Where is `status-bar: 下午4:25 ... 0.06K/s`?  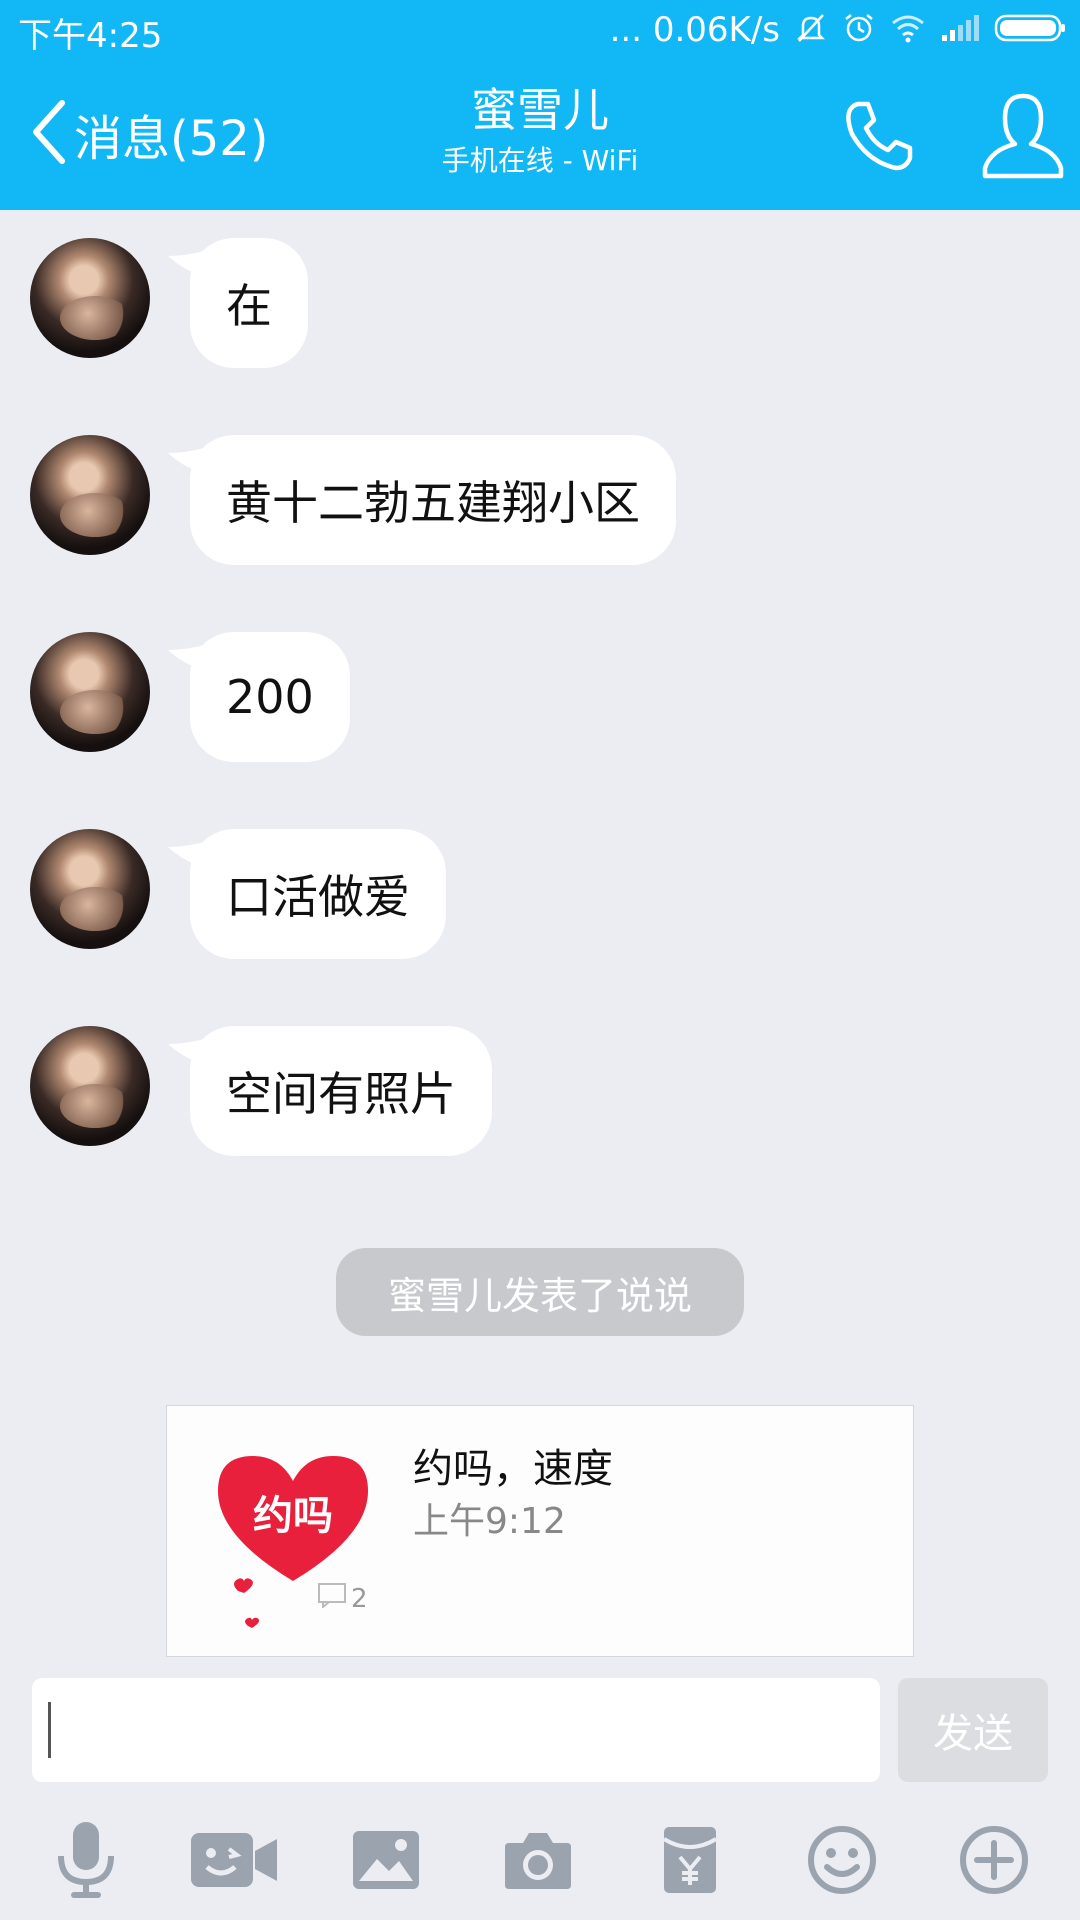
status-bar: 下午4:25 ... 0.06K/s is located at coordinates (540, 30).